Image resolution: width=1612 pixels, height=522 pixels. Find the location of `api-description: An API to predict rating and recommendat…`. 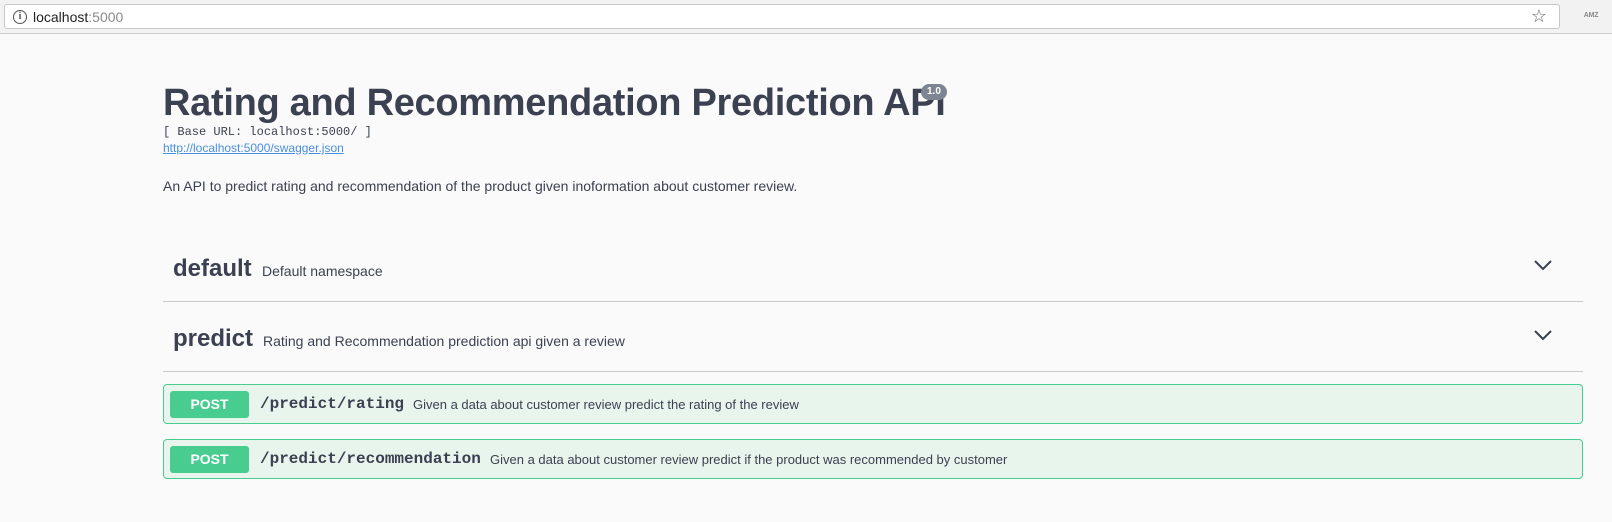

api-description: An API to predict rating and recommendat… is located at coordinates (480, 186).